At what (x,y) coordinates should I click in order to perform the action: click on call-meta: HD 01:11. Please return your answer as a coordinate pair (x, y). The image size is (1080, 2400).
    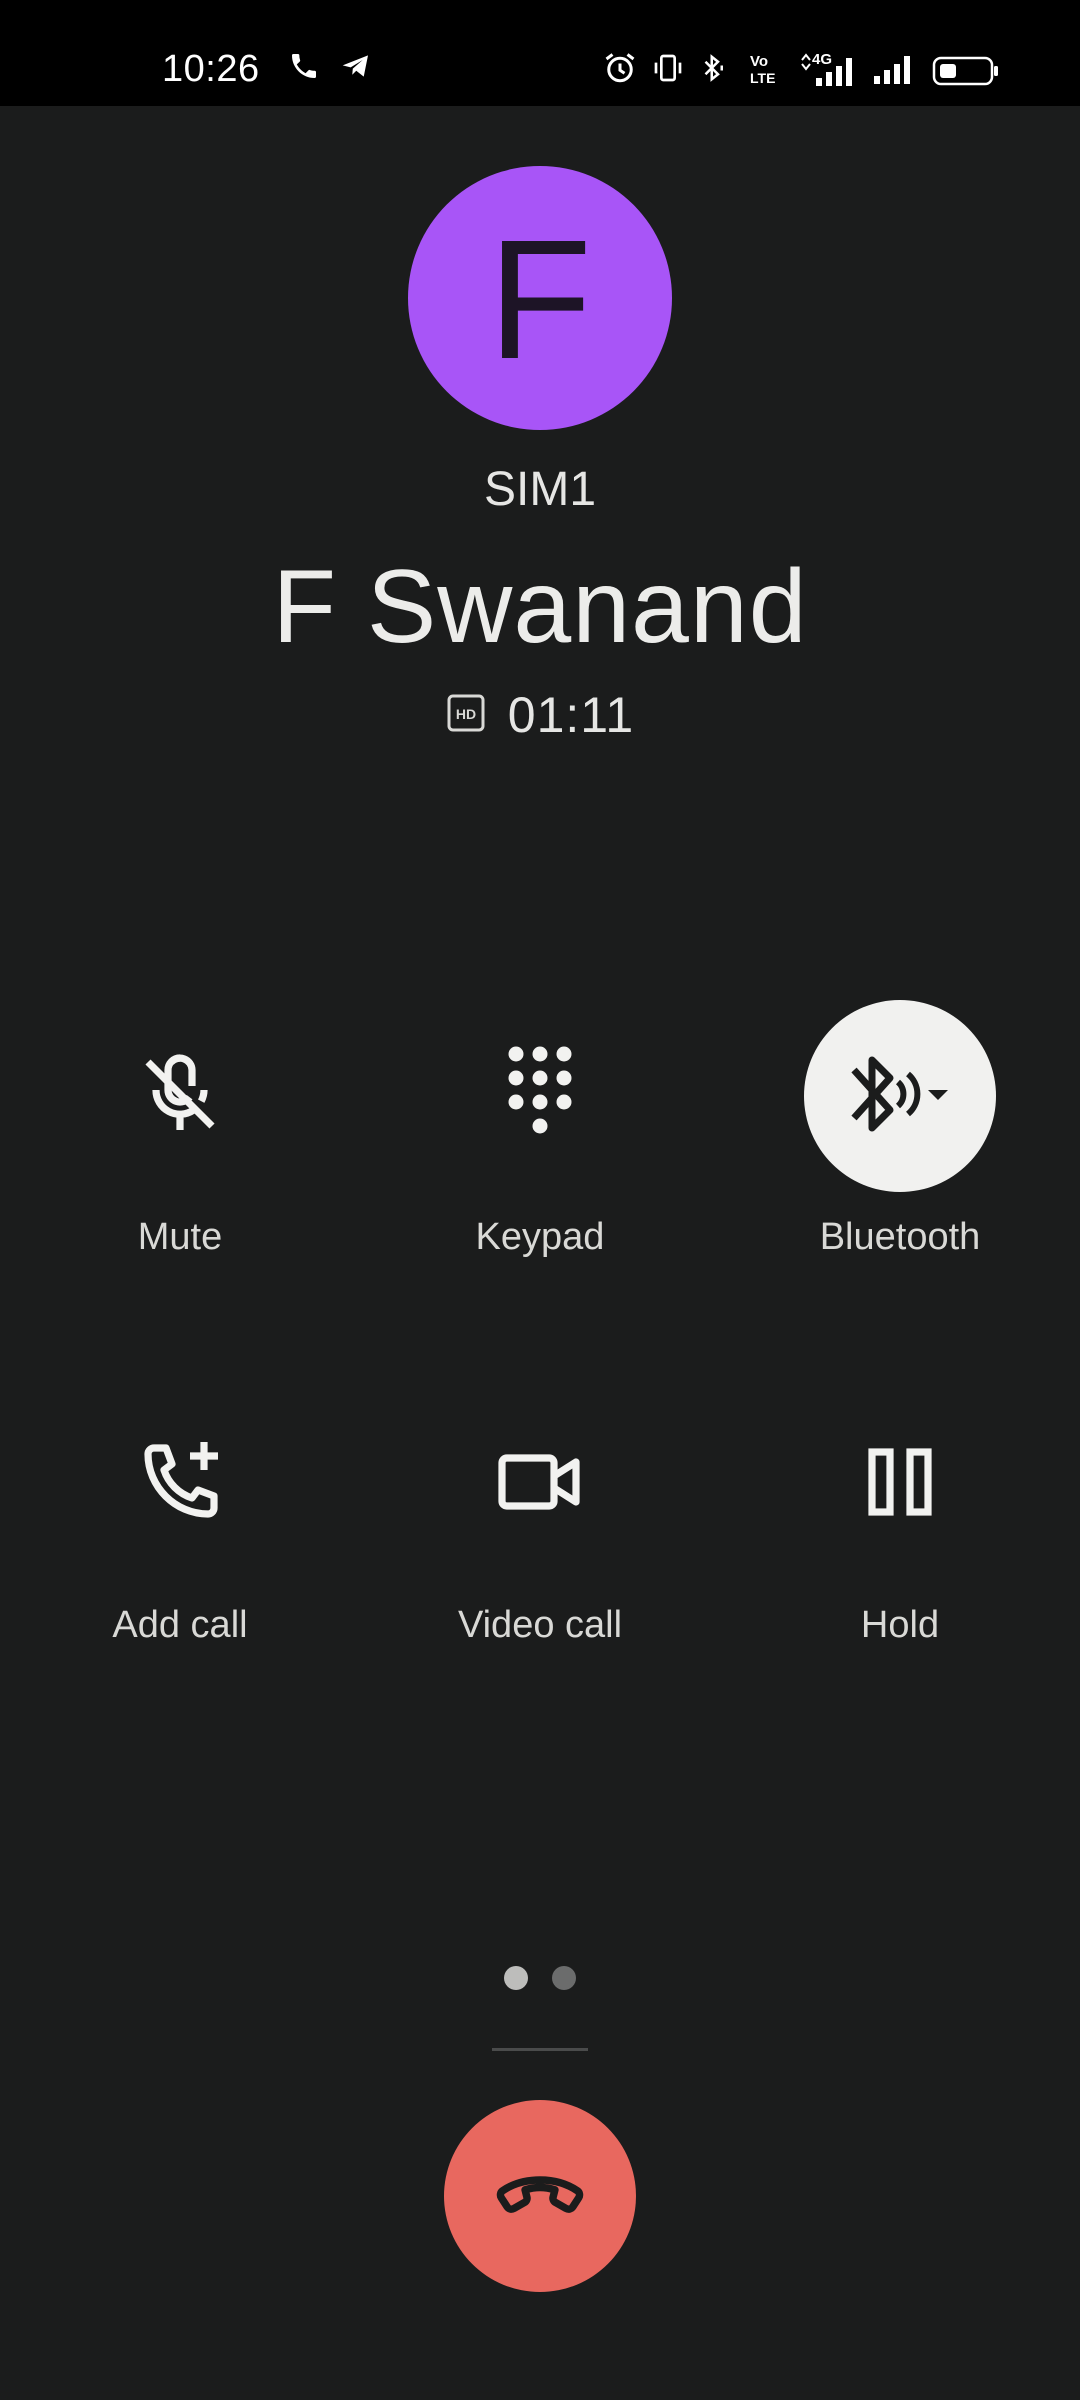
    Looking at the image, I should click on (540, 715).